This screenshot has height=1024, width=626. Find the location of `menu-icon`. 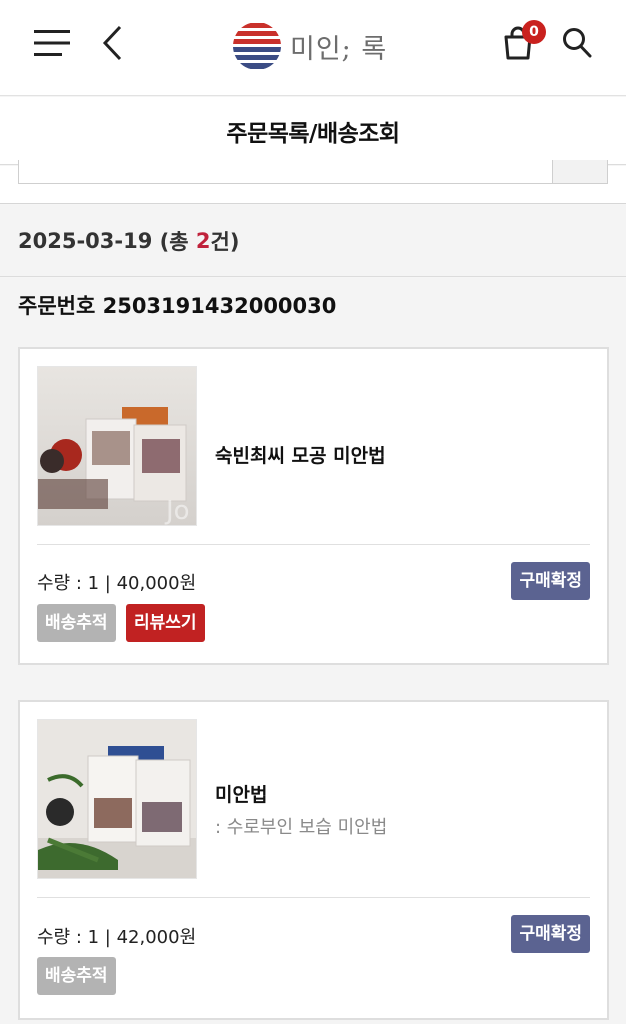

menu-icon is located at coordinates (52, 43).